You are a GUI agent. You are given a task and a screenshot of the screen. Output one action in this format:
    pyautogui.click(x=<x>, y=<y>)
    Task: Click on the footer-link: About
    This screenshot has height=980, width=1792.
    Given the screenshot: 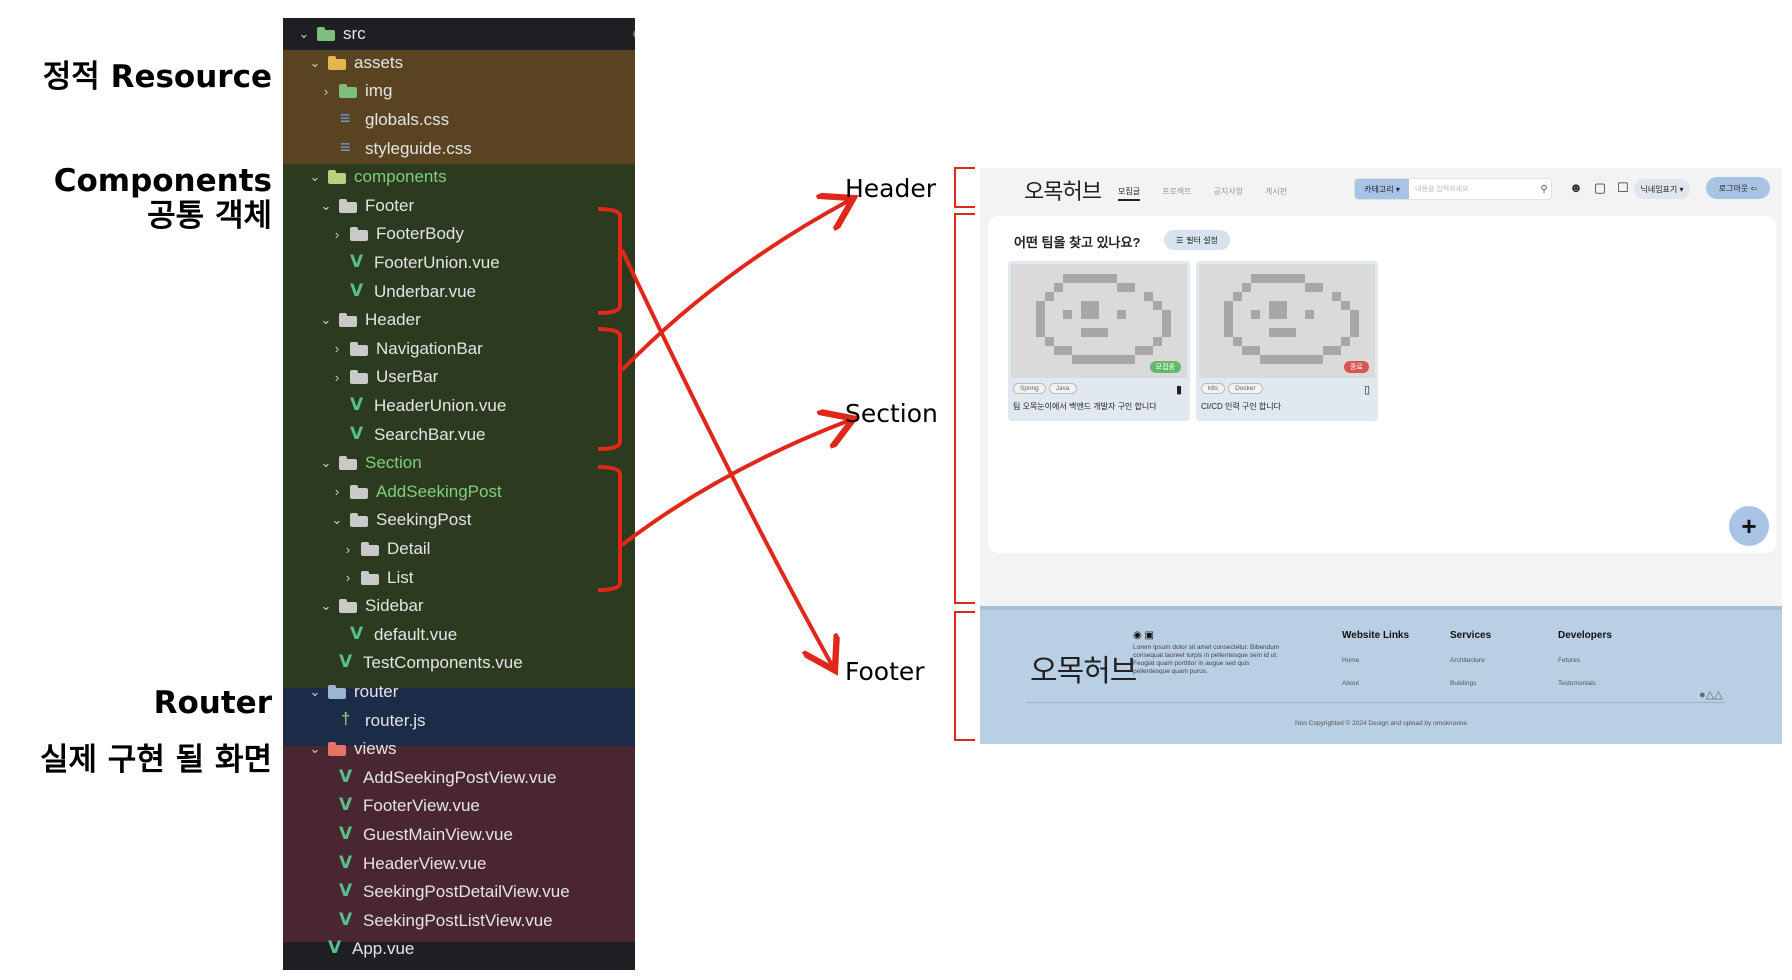 What is the action you would take?
    pyautogui.click(x=1375, y=683)
    